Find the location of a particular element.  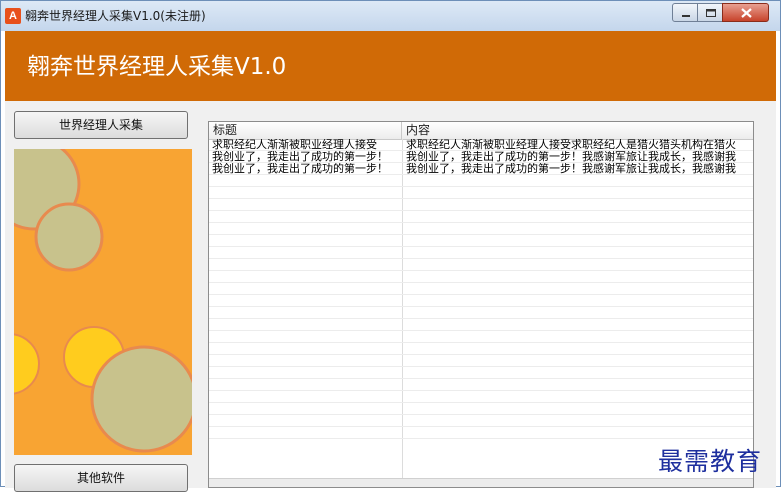

minimize-icon is located at coordinates (686, 16).